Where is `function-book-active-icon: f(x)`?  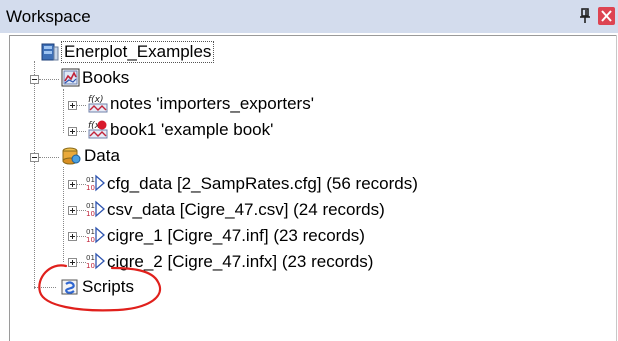 function-book-active-icon: f(x) is located at coordinates (97, 129).